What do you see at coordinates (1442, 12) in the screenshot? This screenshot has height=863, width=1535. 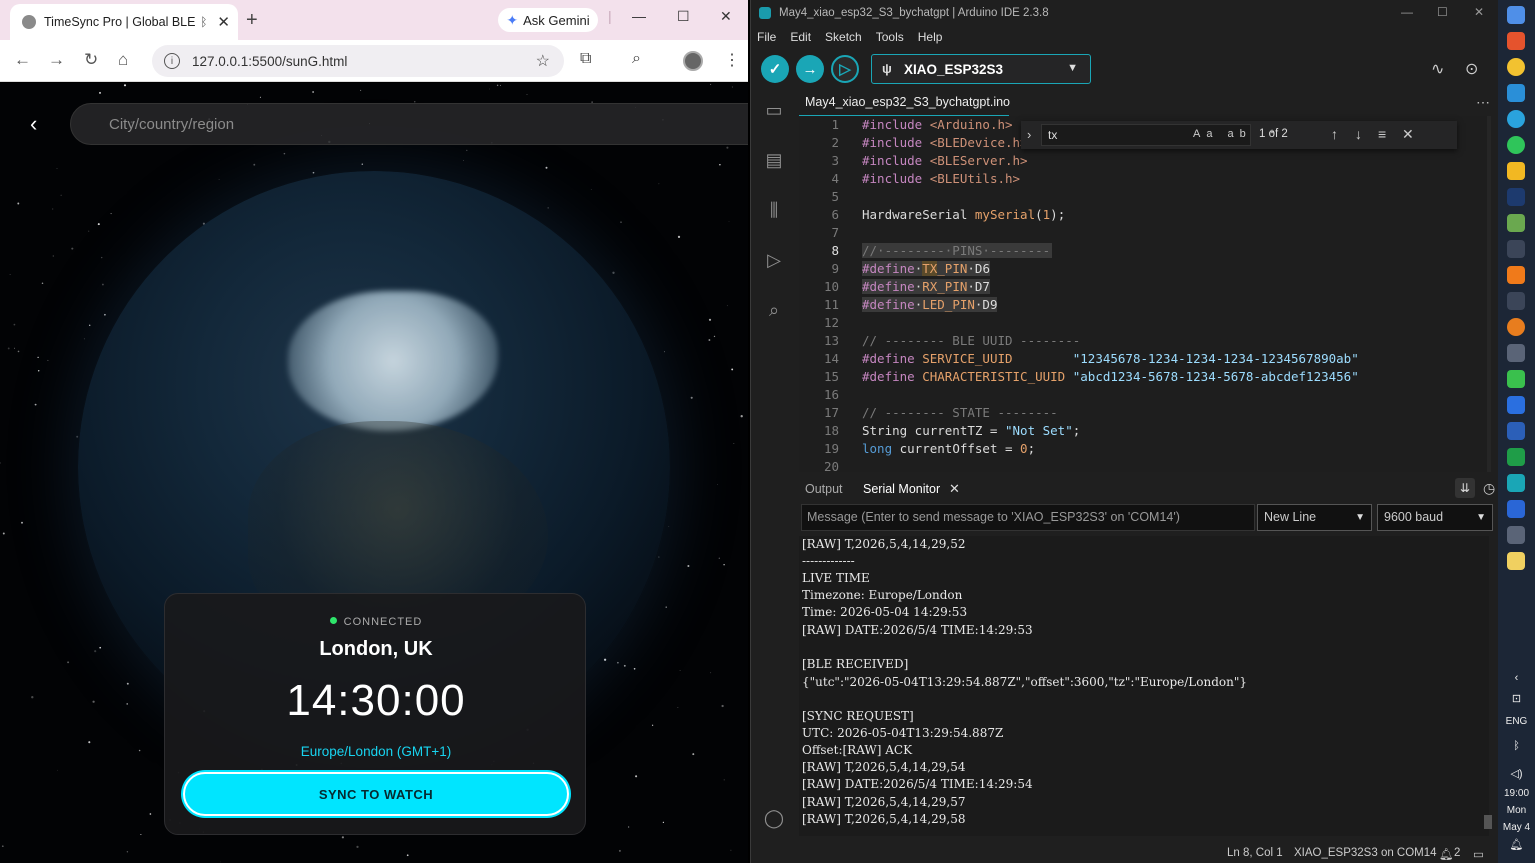 I see `ide-maximize-icon: ☐` at bounding box center [1442, 12].